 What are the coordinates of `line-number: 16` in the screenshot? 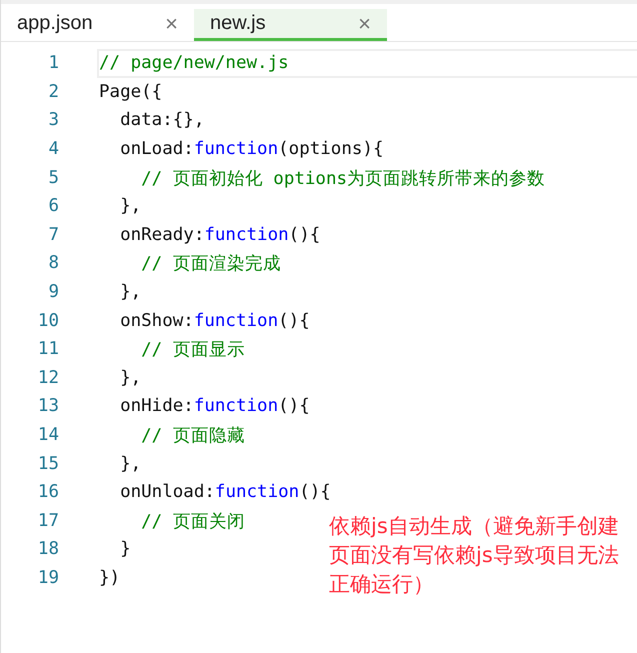 It's located at (48, 492).